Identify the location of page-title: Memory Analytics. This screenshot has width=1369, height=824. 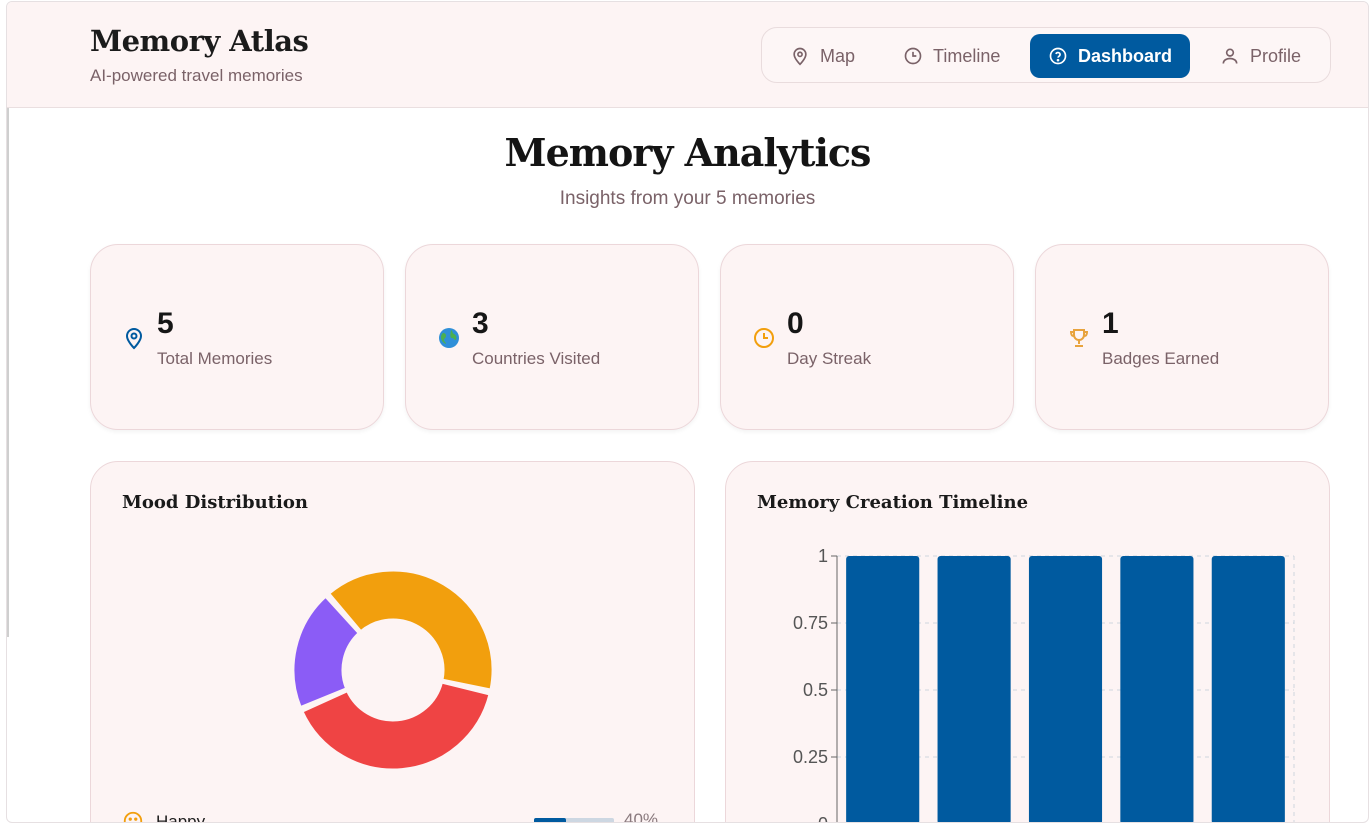
(688, 152).